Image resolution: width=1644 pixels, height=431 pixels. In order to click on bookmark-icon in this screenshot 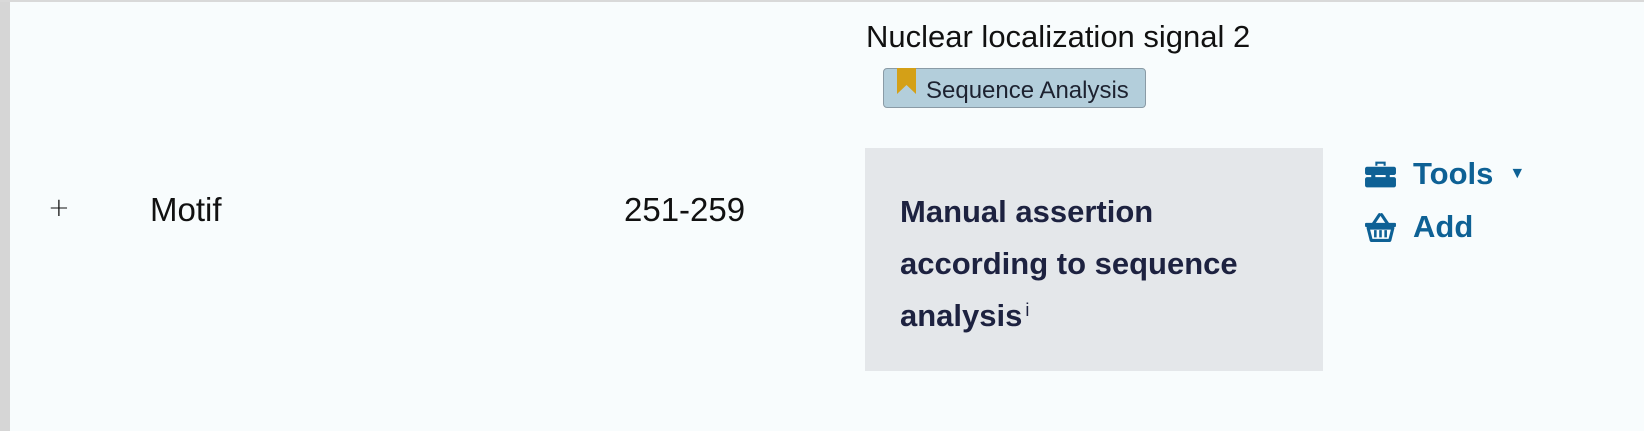, I will do `click(906, 81)`.